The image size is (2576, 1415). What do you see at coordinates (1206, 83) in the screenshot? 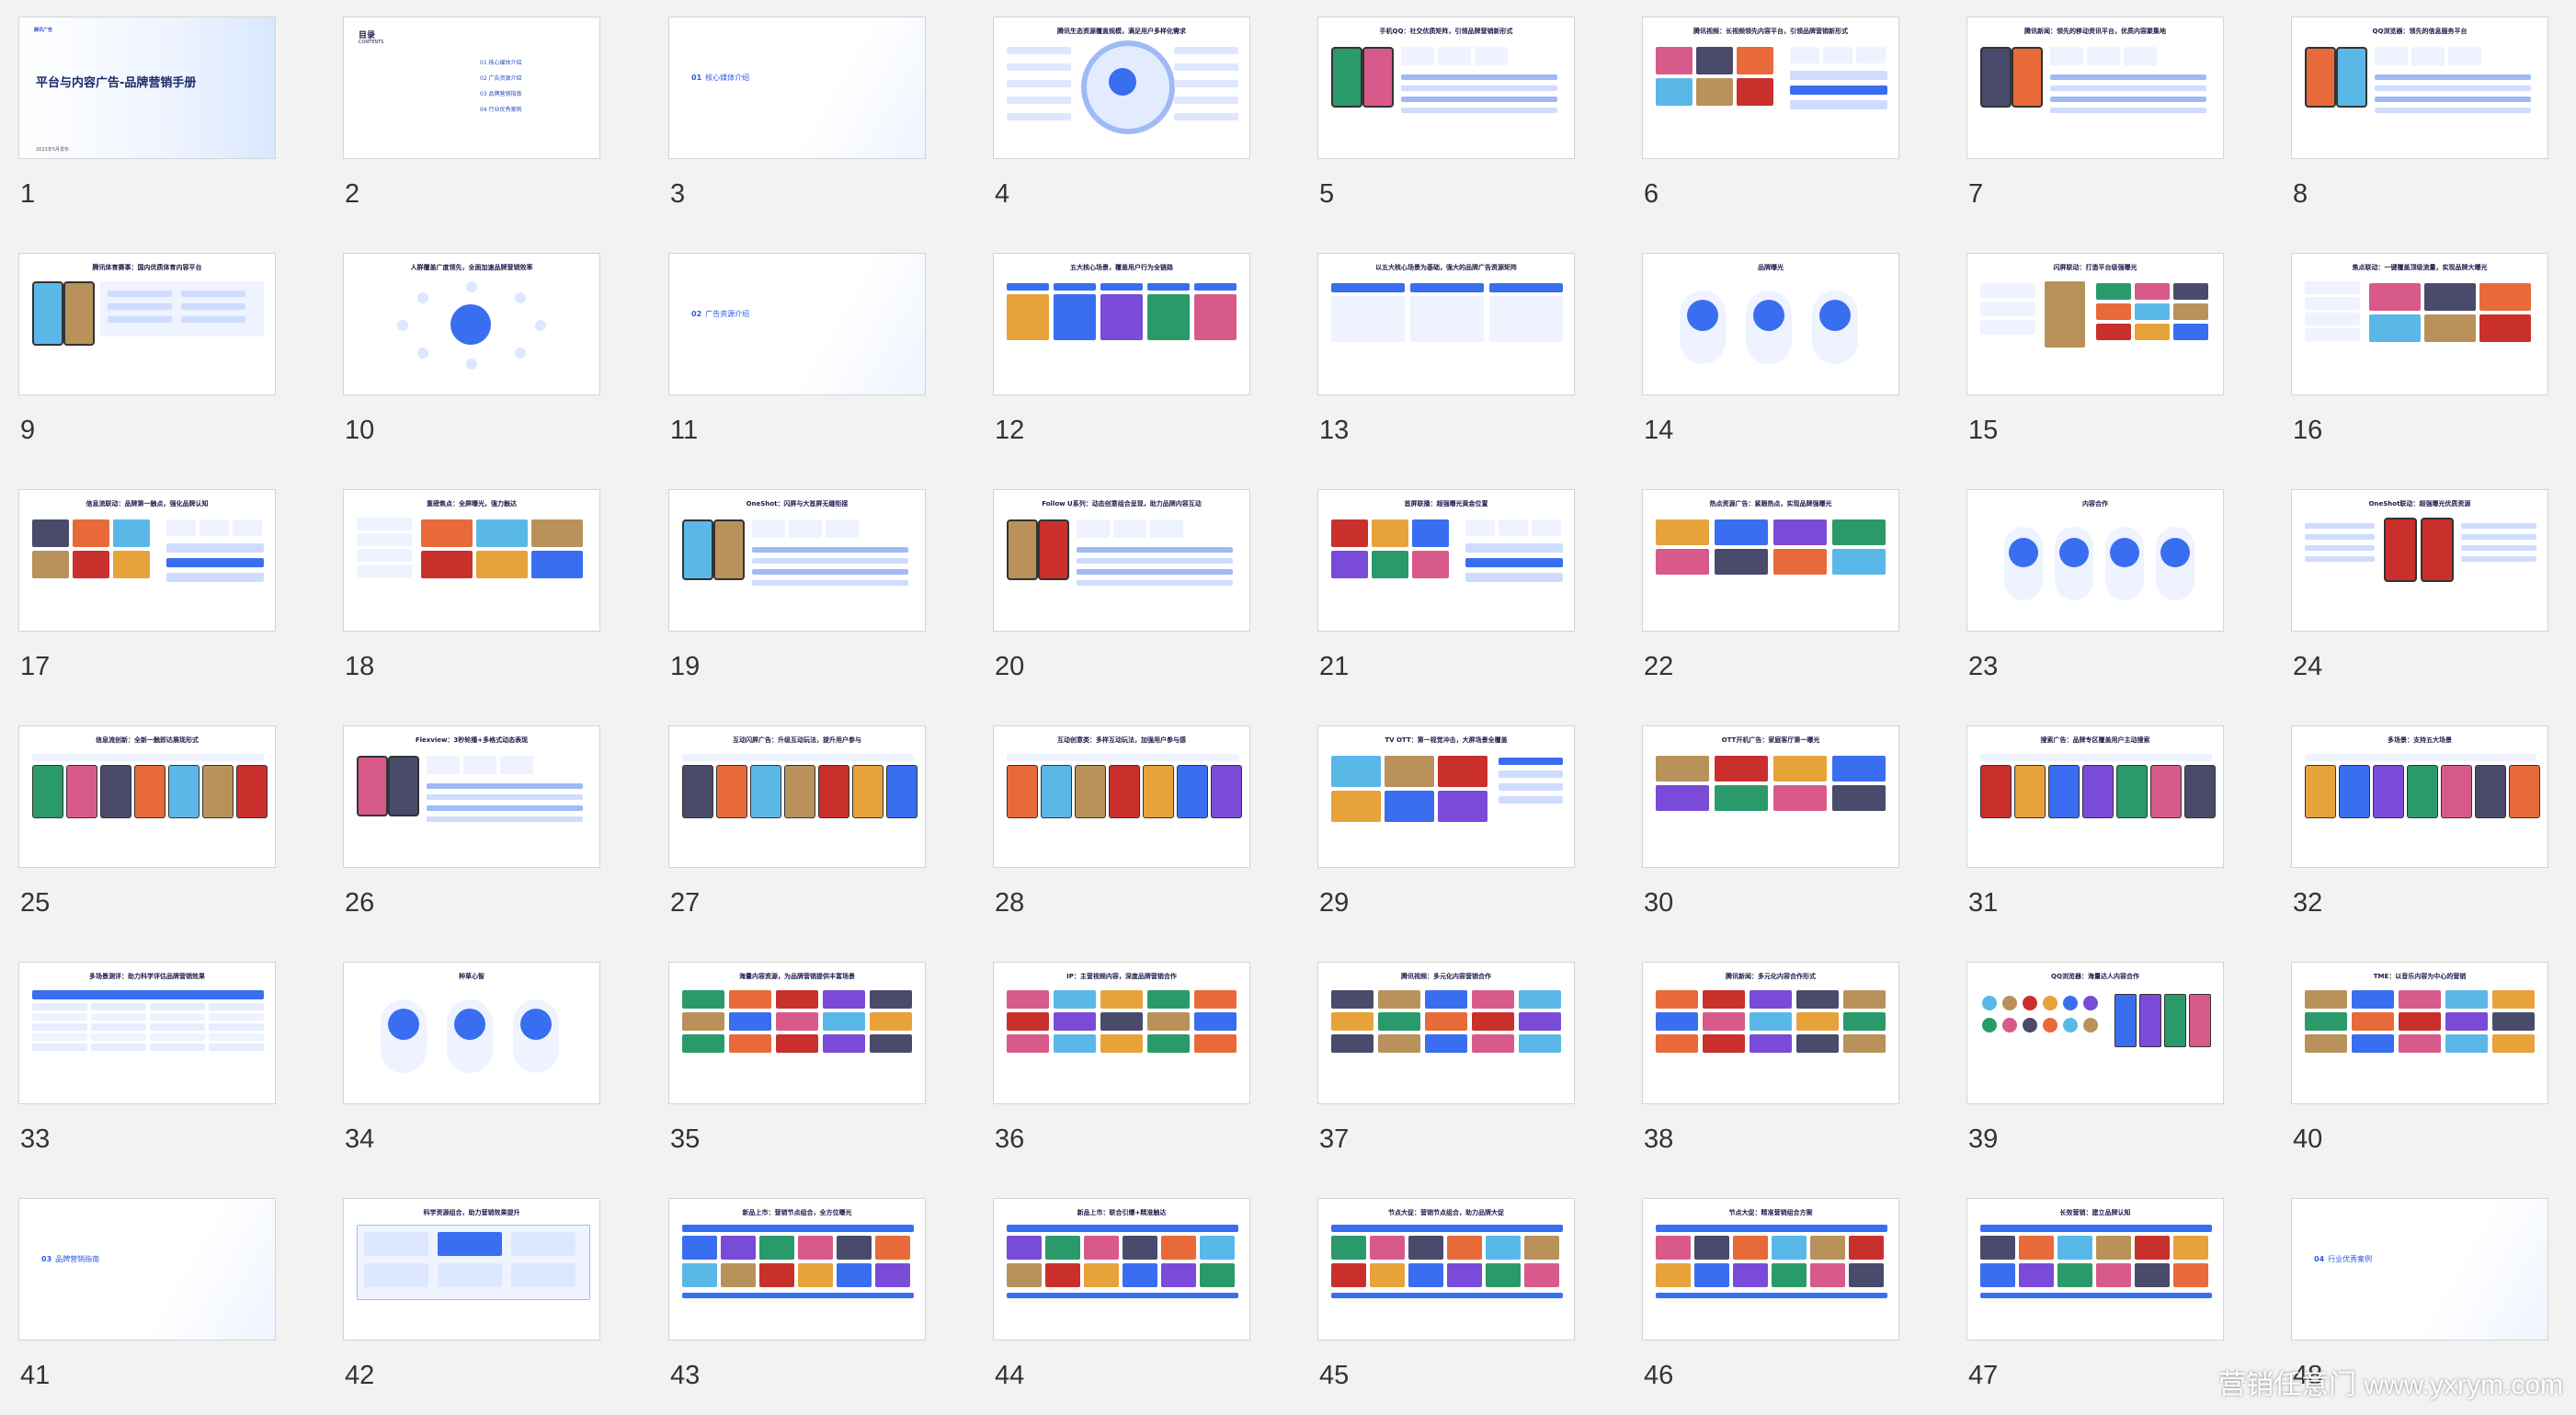
I see `side-label` at bounding box center [1206, 83].